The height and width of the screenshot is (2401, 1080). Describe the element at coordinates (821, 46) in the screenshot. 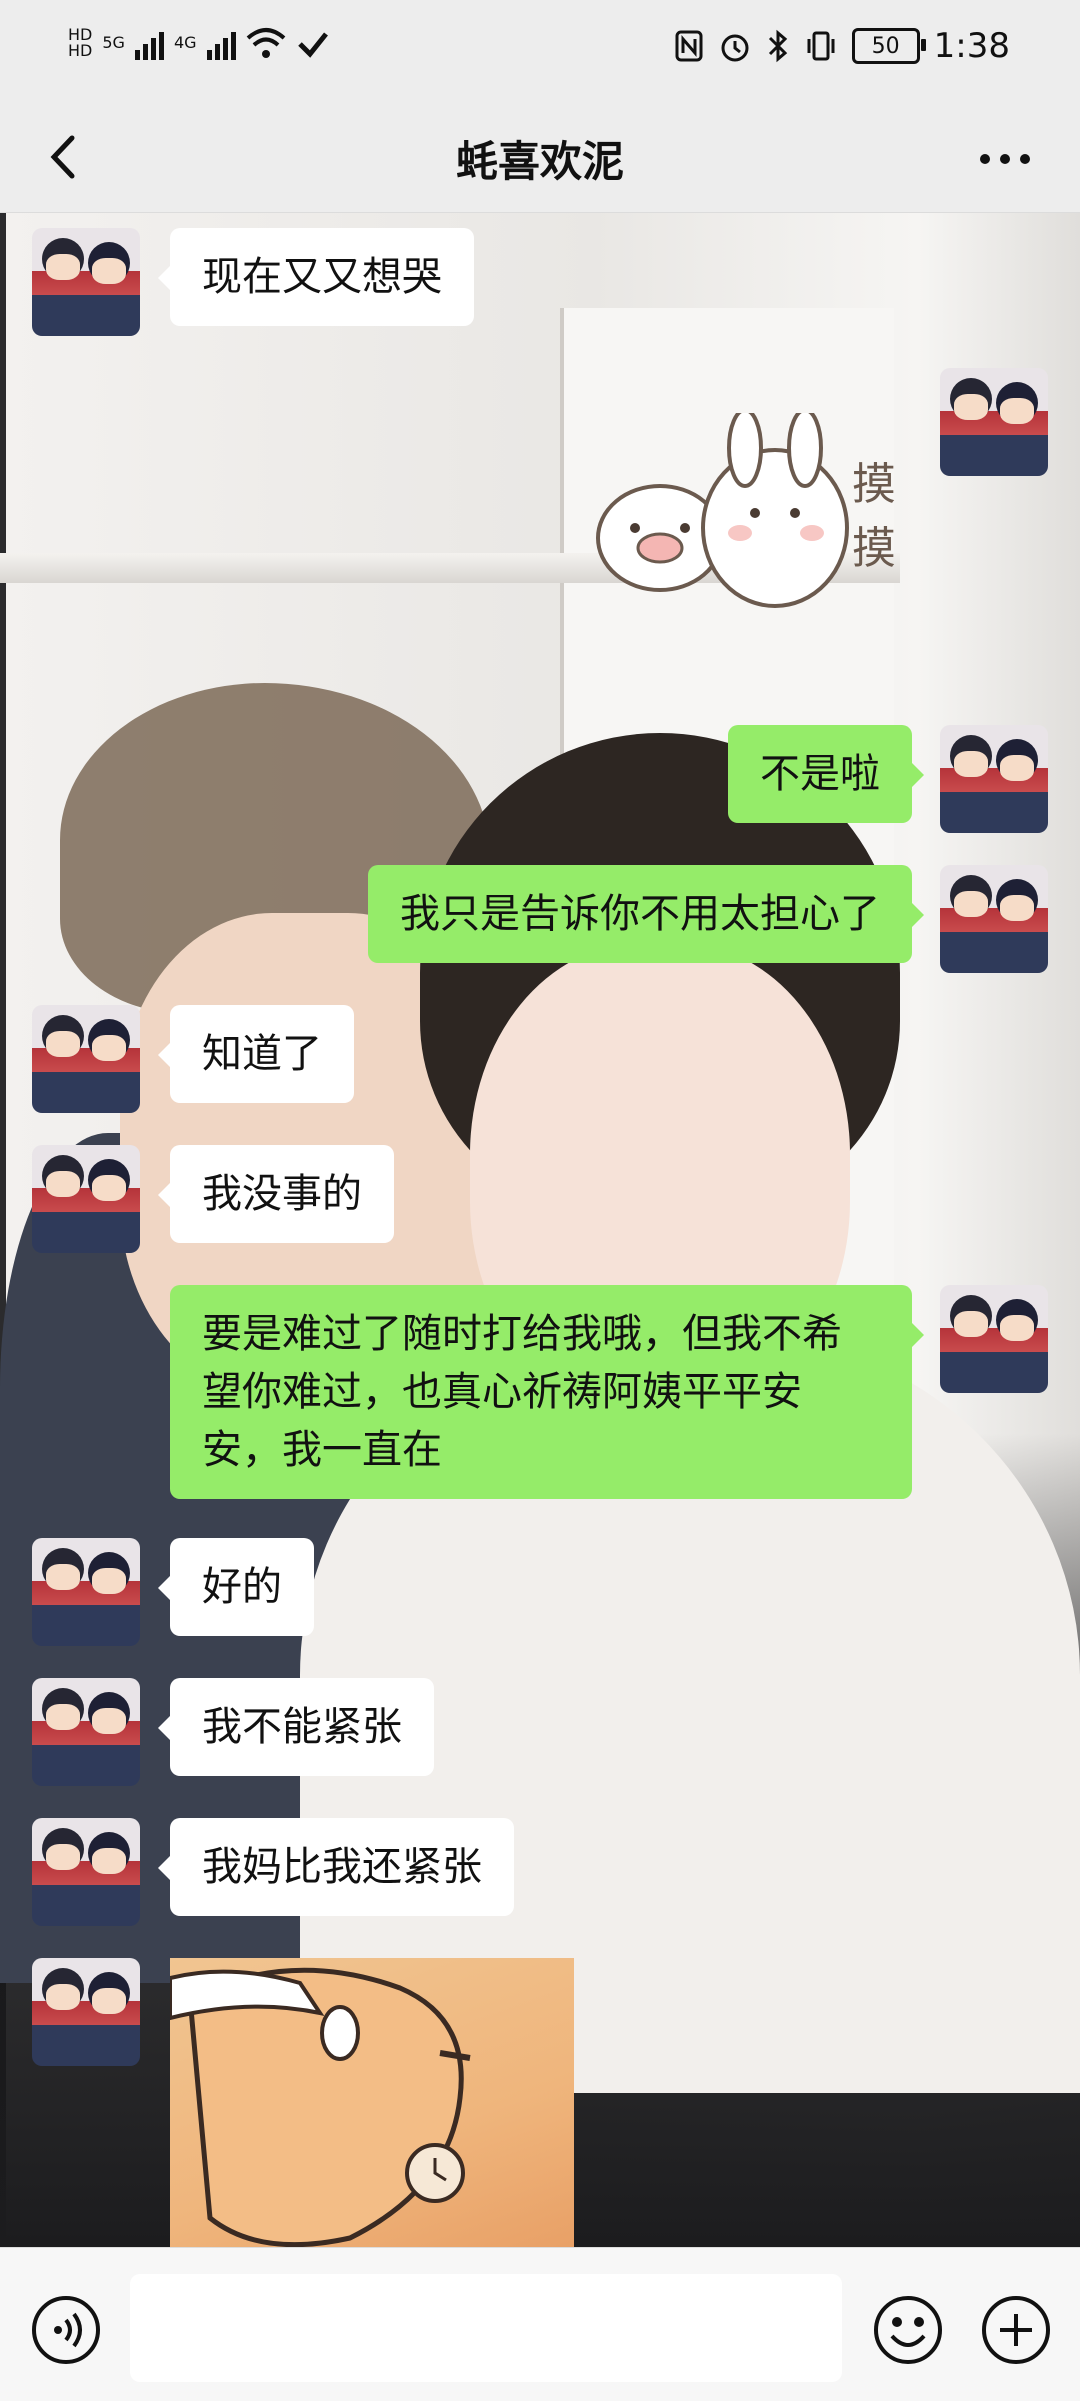

I see `vibrate-icon` at that location.